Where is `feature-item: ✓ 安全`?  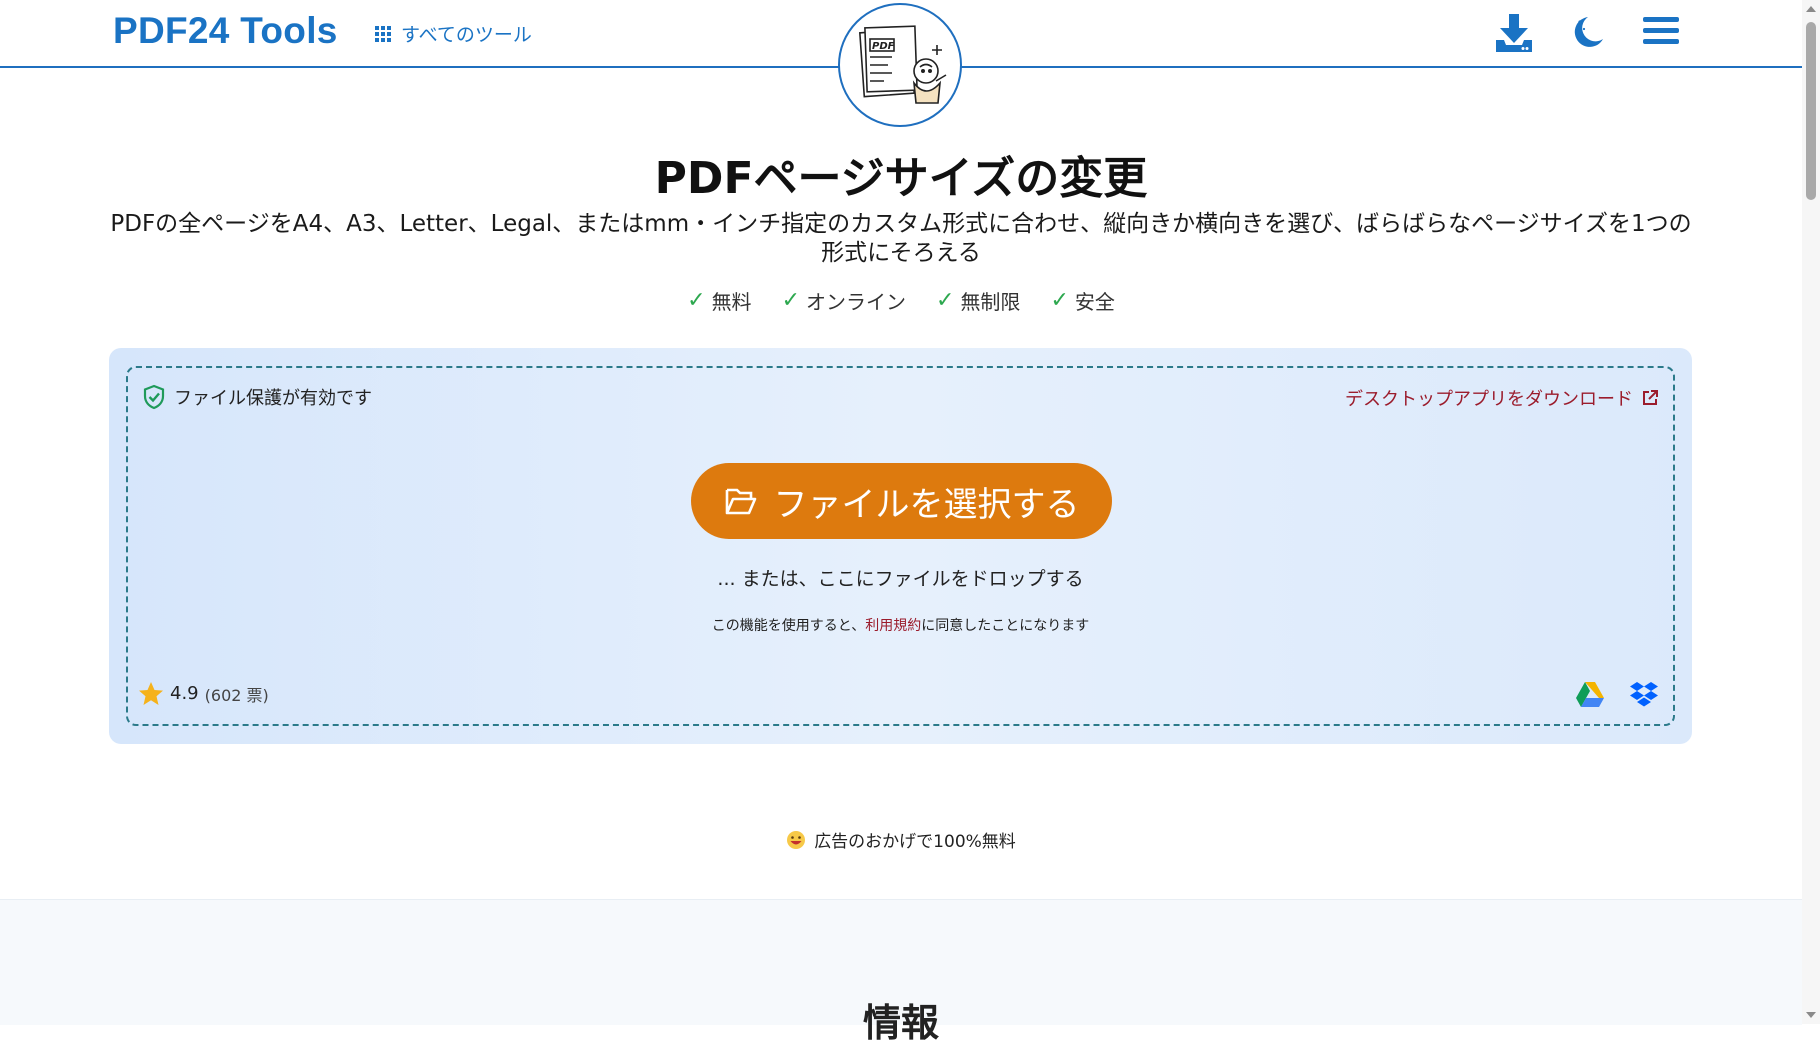
feature-item: ✓ 安全 is located at coordinates (1082, 300).